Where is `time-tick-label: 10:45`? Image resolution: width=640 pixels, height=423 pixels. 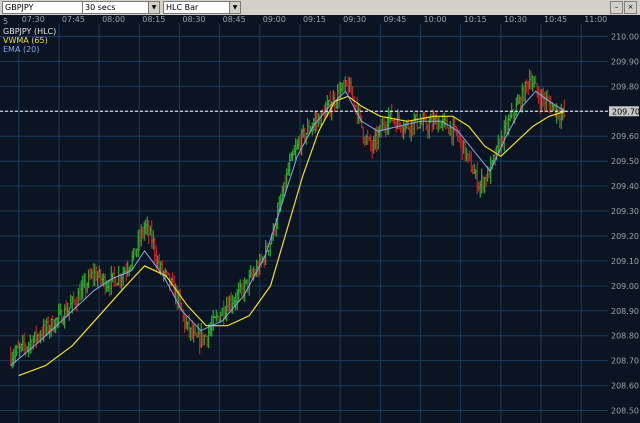 time-tick-label: 10:45 is located at coordinates (555, 19).